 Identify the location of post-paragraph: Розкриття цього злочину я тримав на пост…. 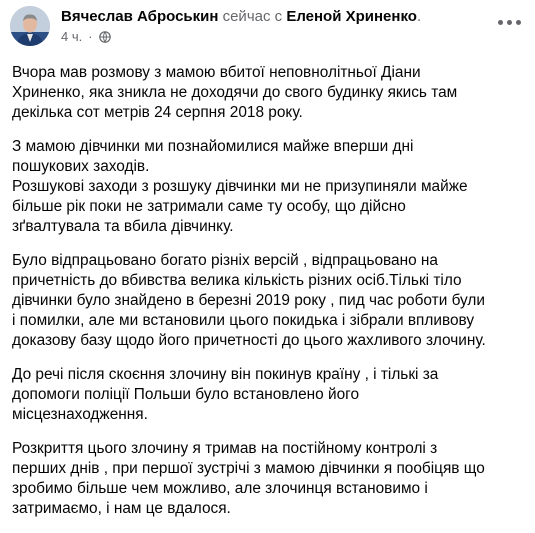
(248, 478).